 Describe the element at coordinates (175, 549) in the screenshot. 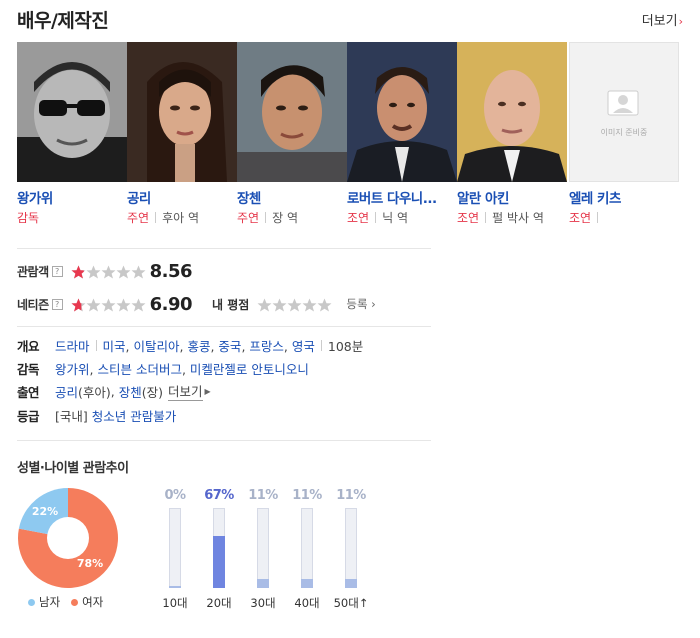

I see `age-bar: 0% 10대` at that location.